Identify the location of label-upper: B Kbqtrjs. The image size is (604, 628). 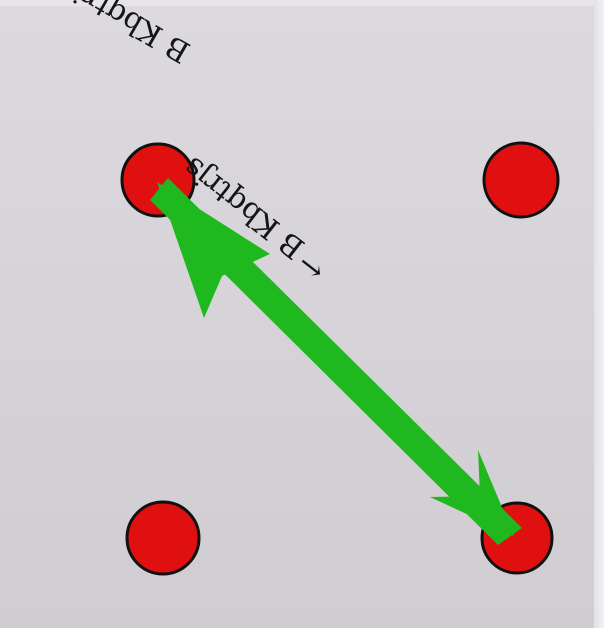
(125, 34).